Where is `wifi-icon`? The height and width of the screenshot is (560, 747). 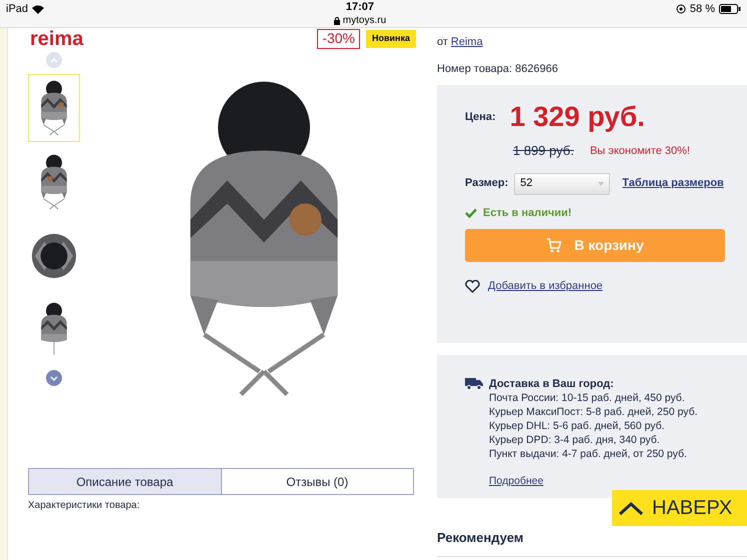 wifi-icon is located at coordinates (38, 9).